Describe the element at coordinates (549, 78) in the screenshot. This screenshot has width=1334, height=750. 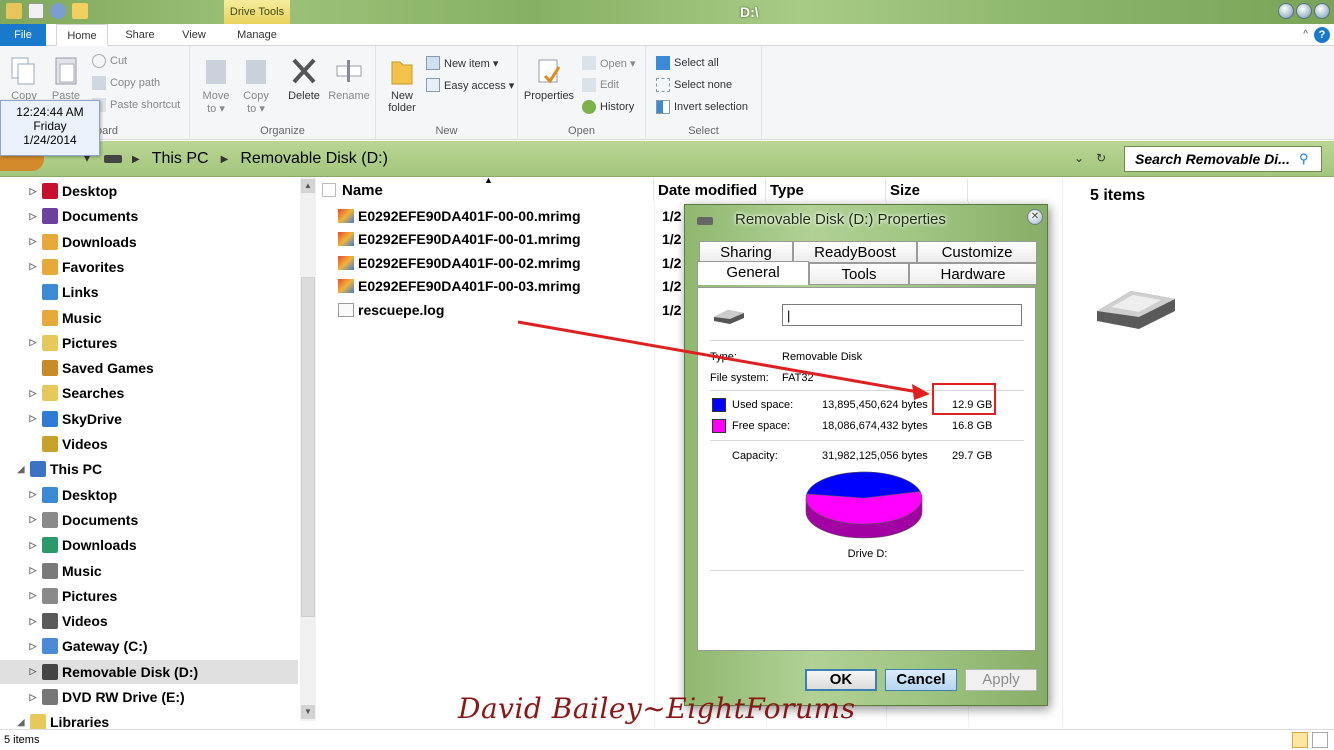
I see `properties-button: Properties` at that location.